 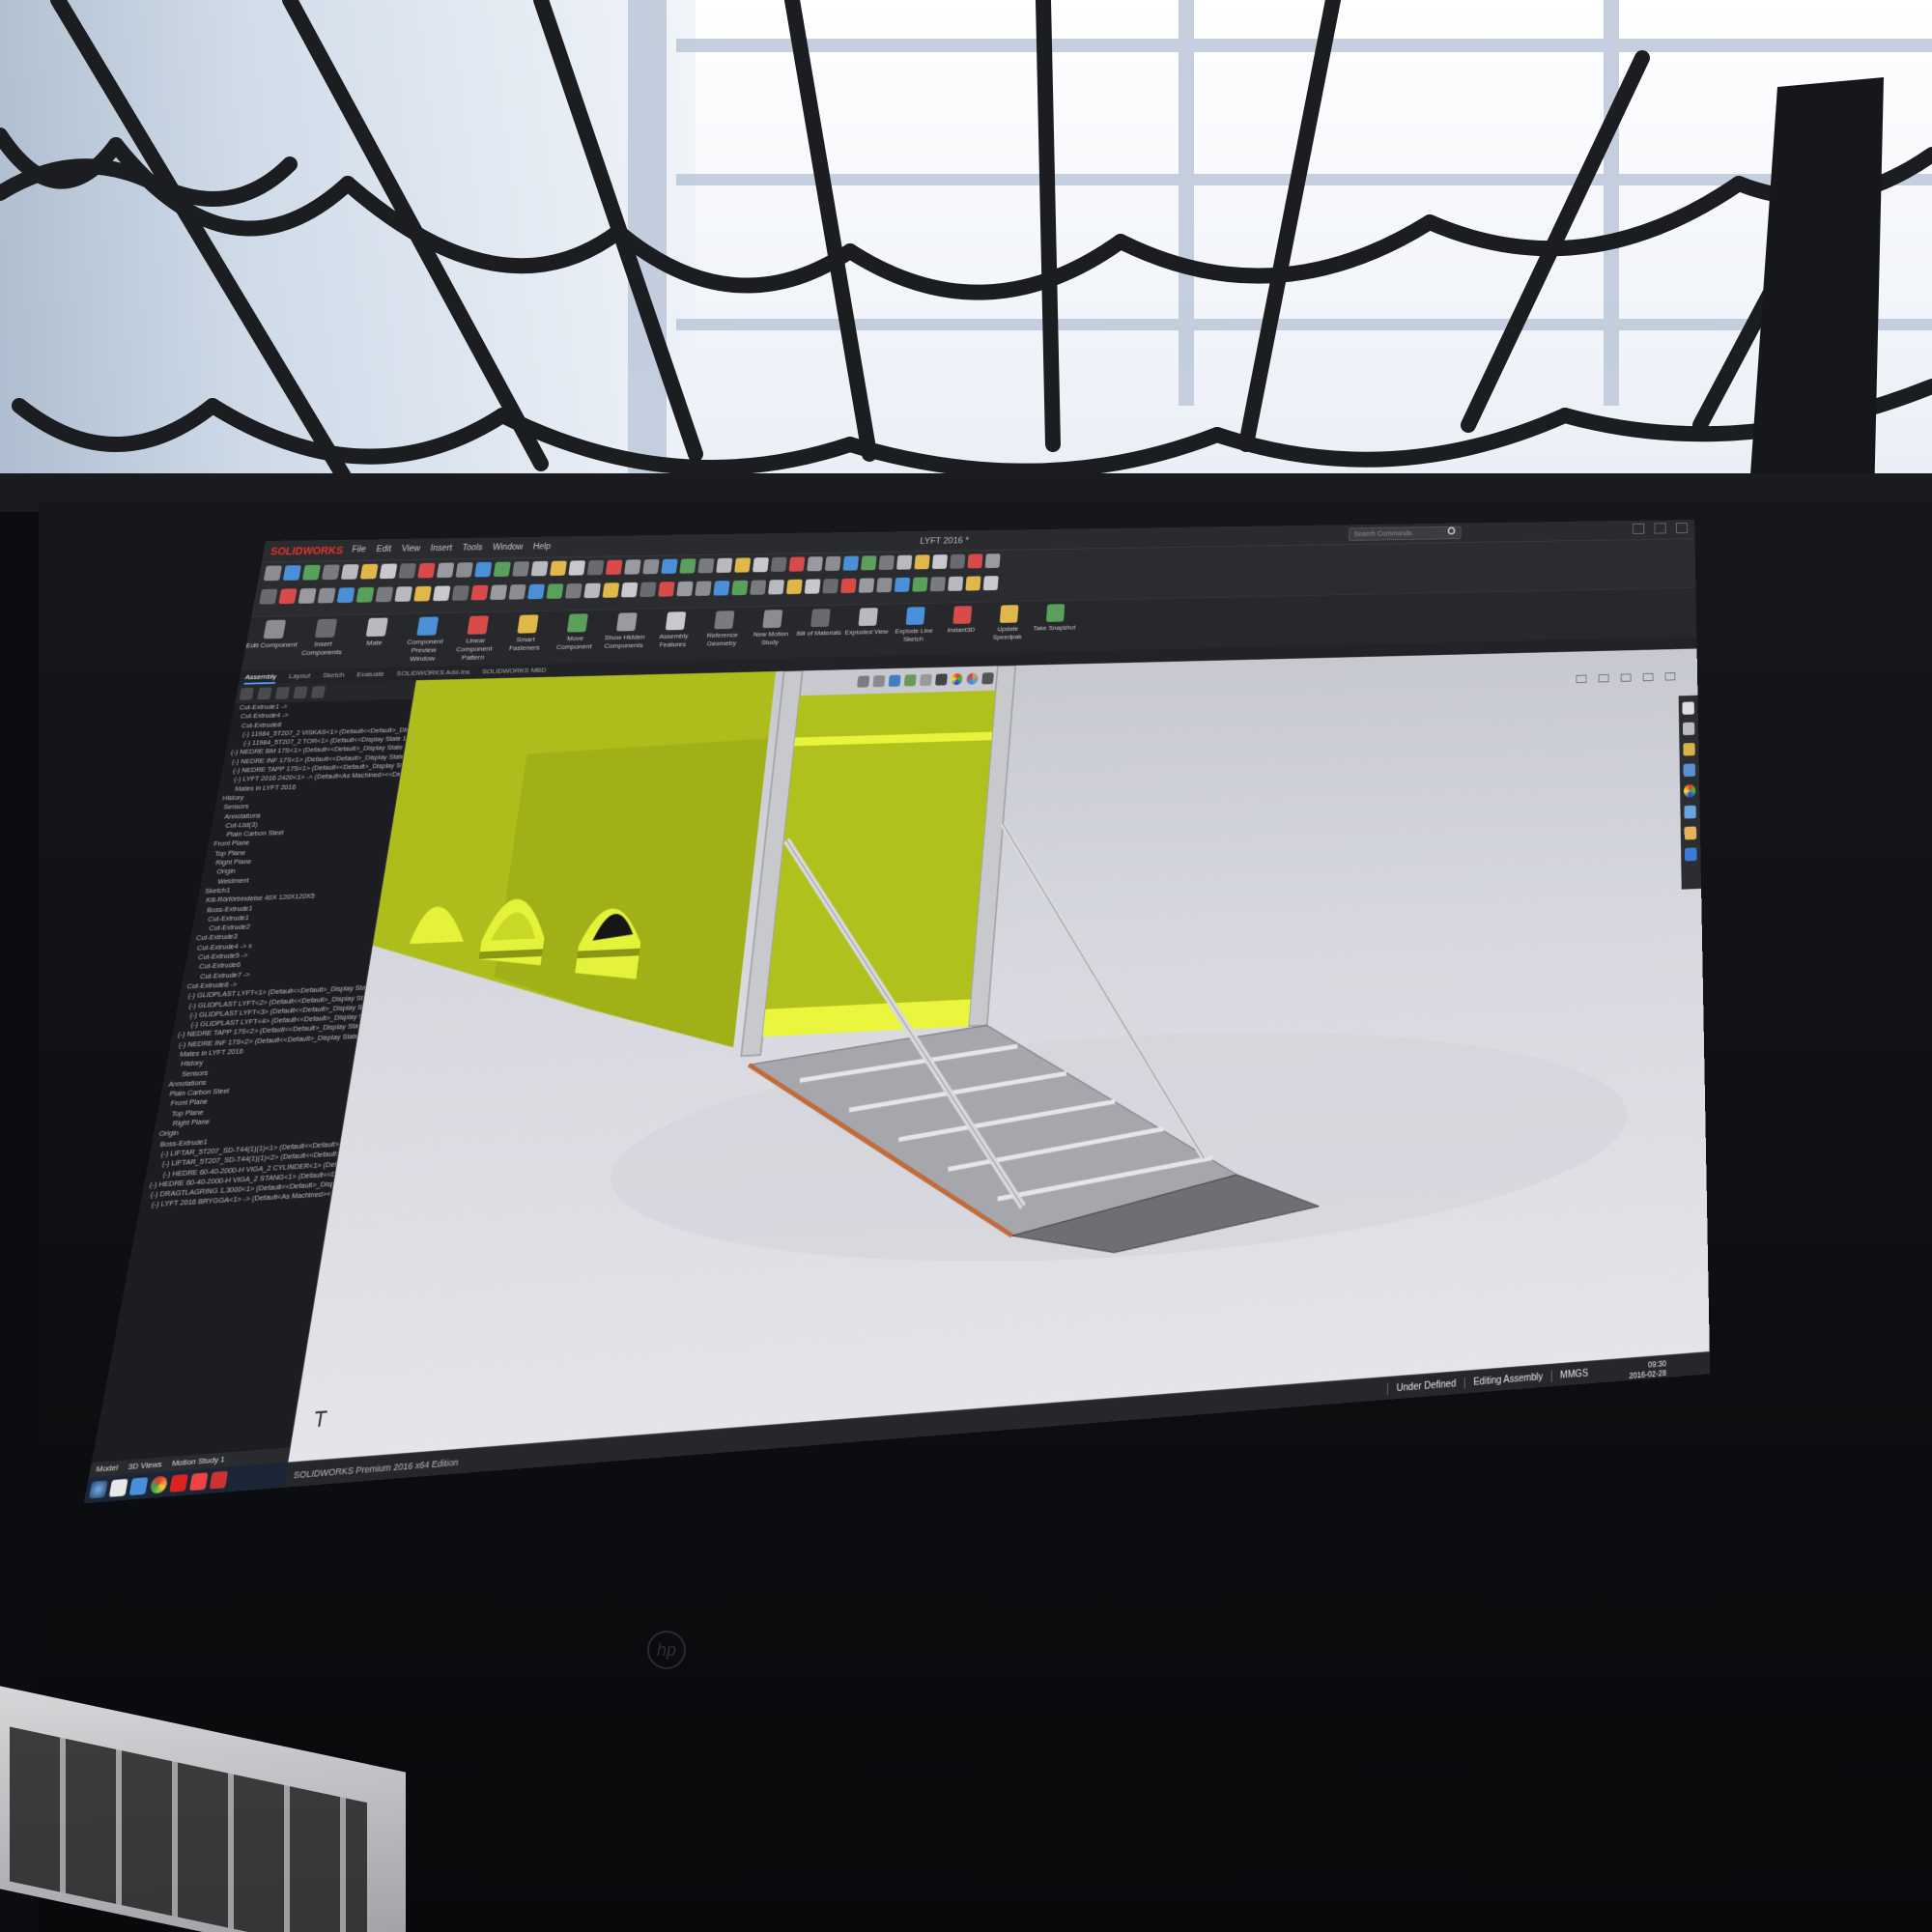 I want to click on command-linear-pattern: Linear Component Pattern, so click(x=475, y=639).